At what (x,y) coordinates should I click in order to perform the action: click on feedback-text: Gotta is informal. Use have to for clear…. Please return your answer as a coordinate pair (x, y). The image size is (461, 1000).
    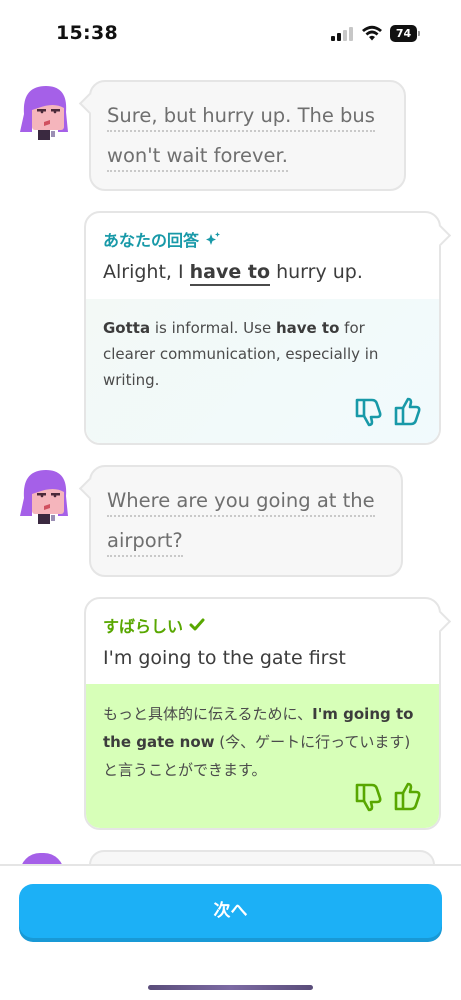
    Looking at the image, I should click on (241, 354).